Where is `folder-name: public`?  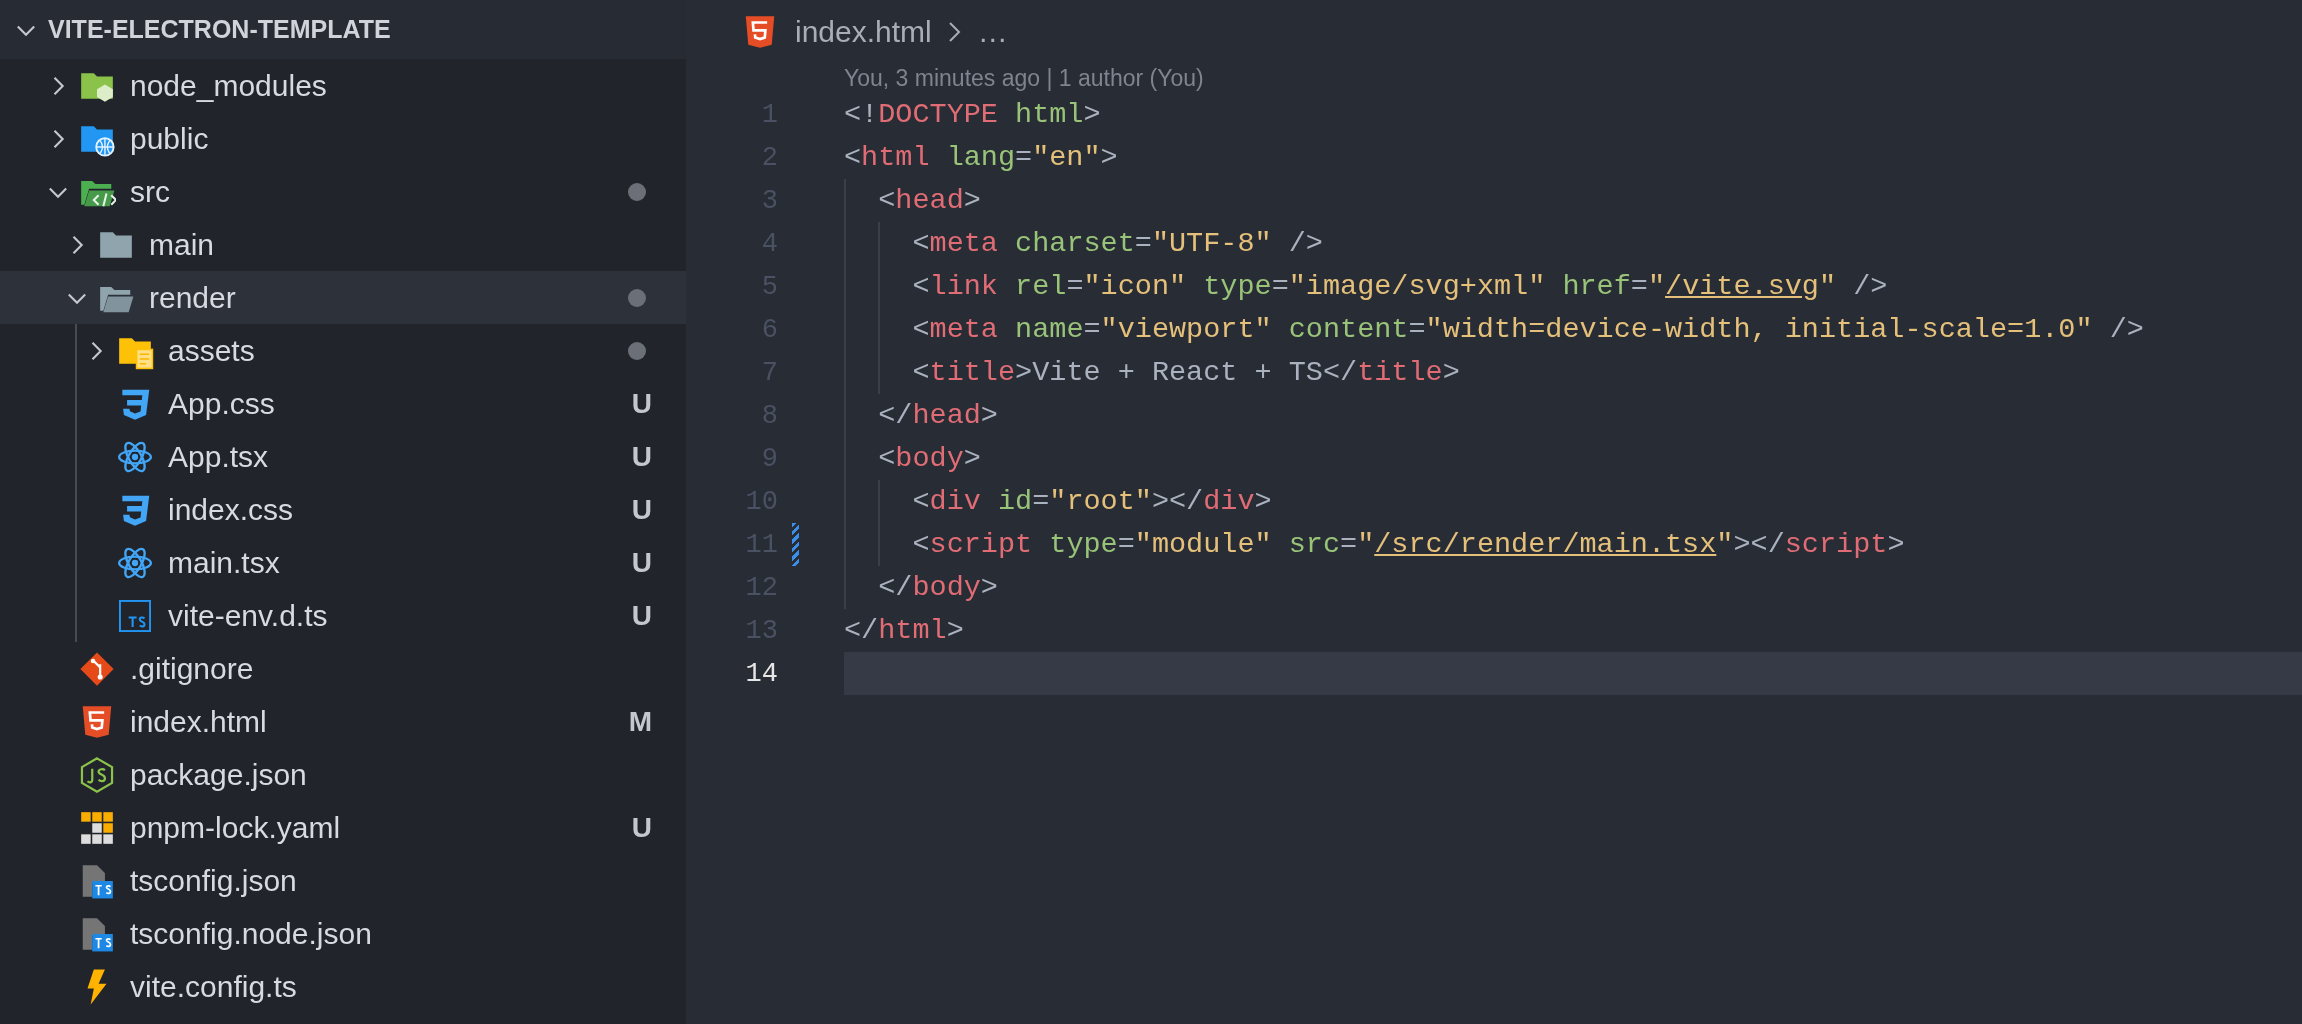 folder-name: public is located at coordinates (170, 138).